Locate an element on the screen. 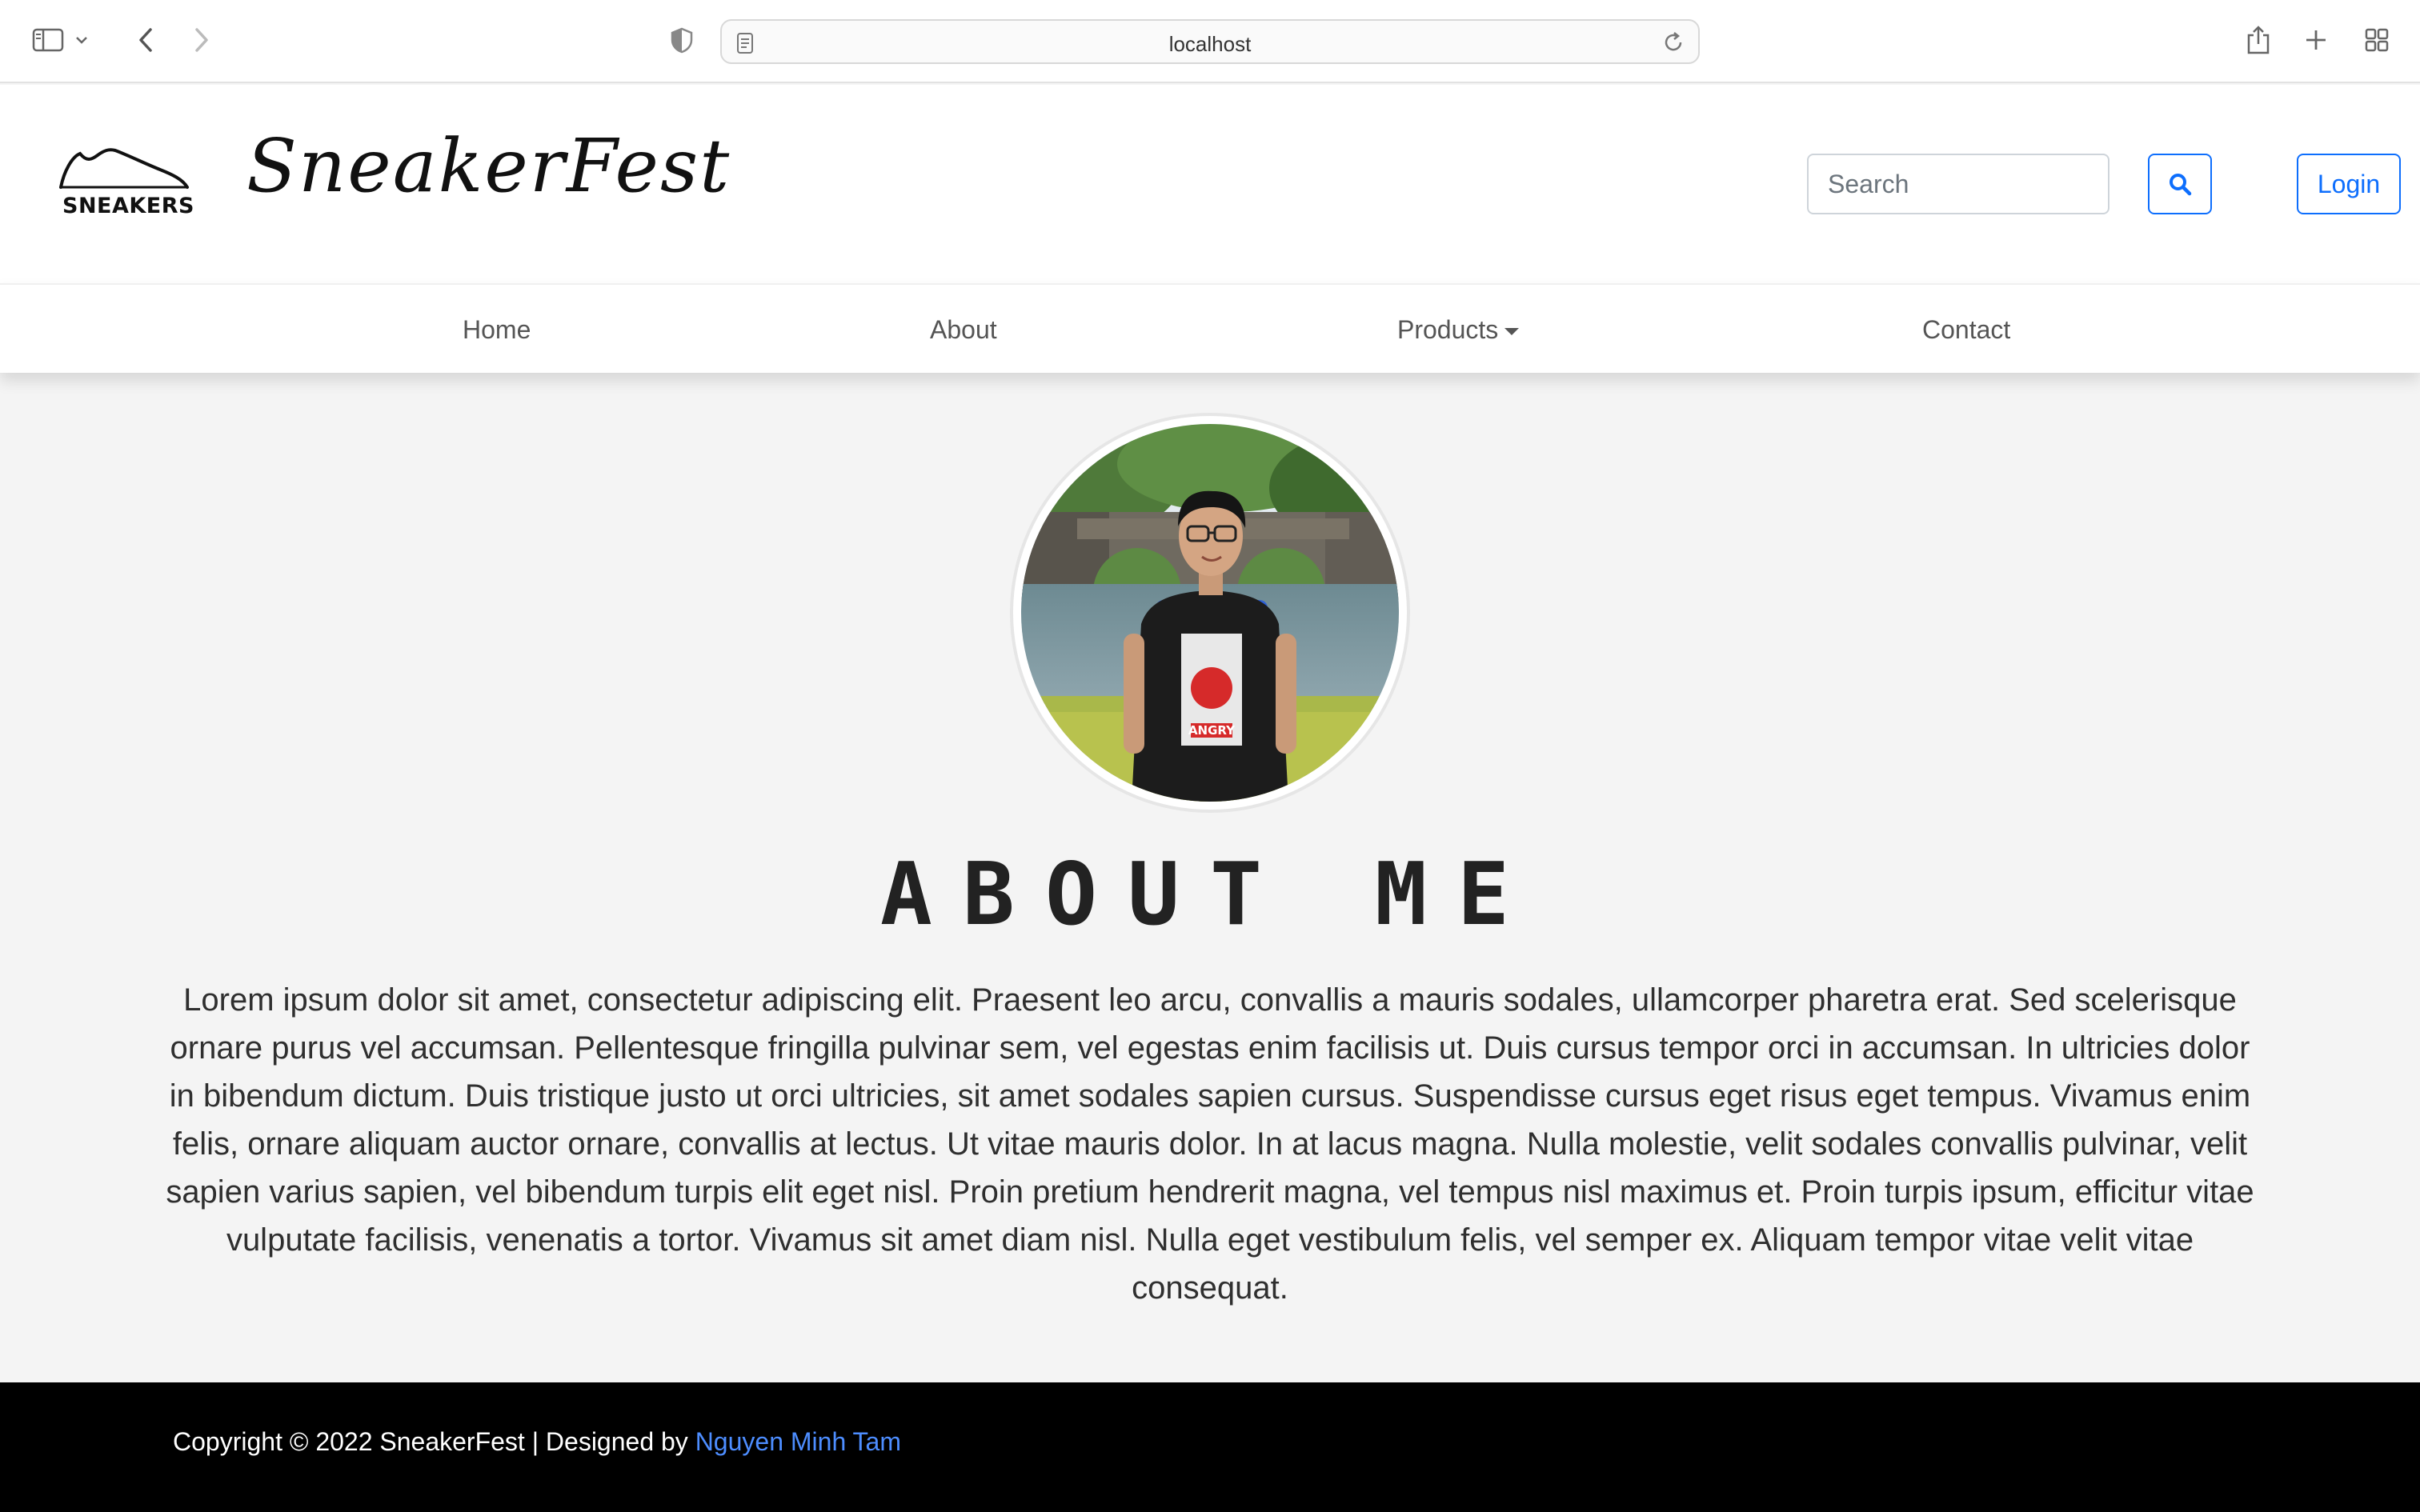 The image size is (2420, 1512). forward-icon is located at coordinates (201, 40).